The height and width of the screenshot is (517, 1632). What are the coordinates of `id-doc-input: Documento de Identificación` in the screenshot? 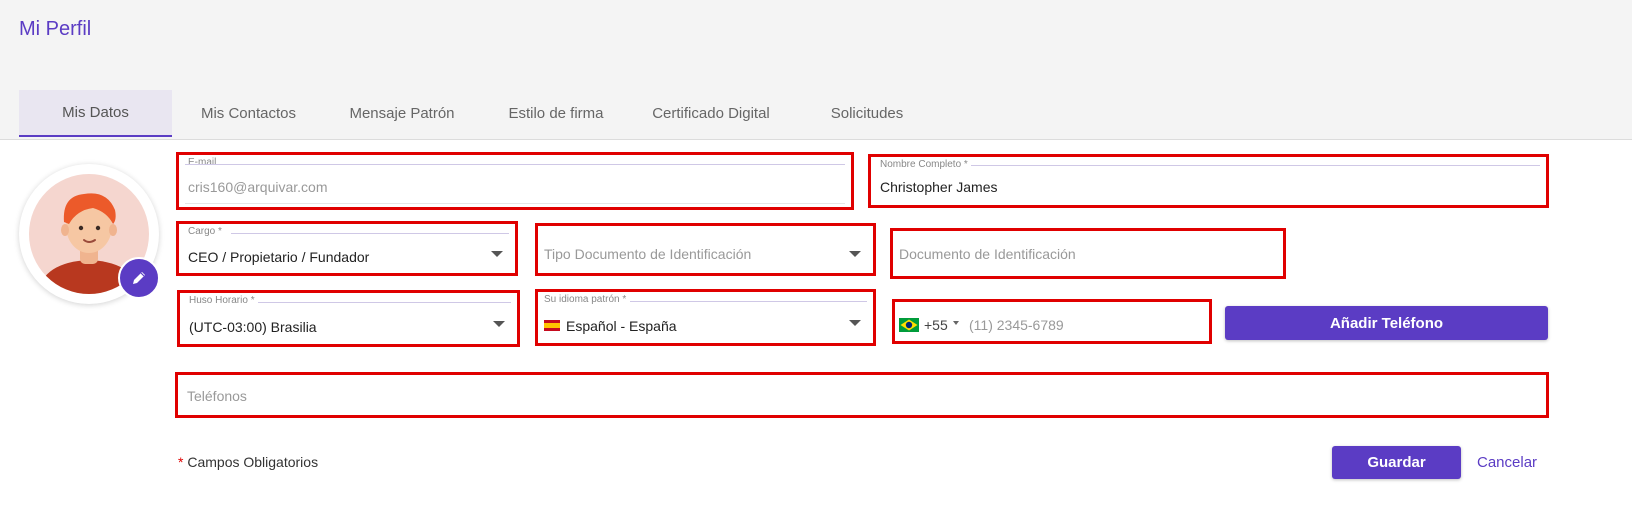 It's located at (1088, 253).